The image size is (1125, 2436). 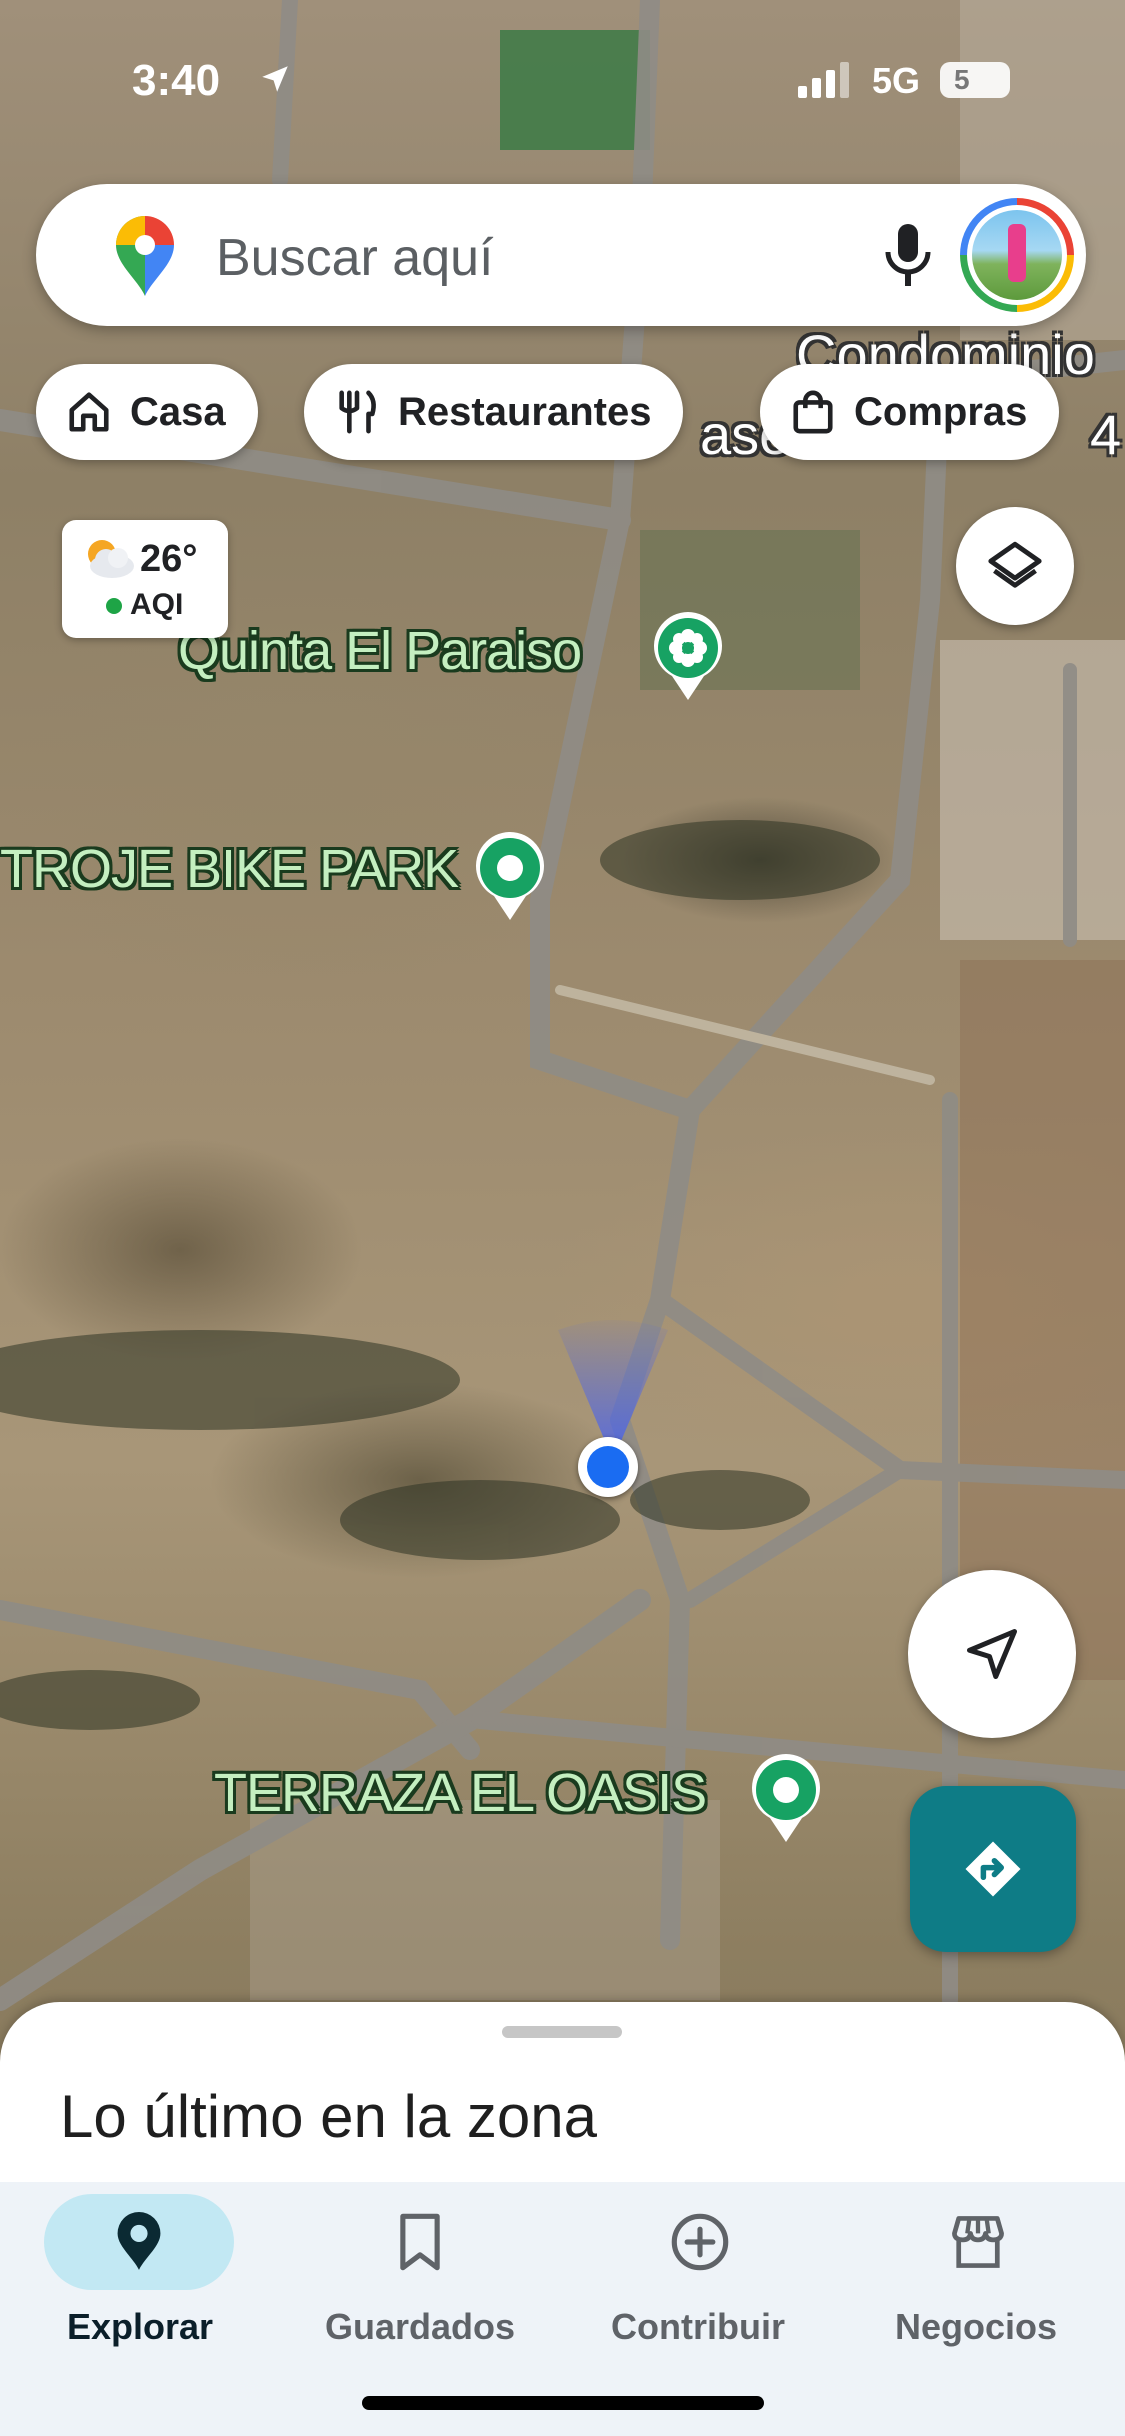 I want to click on place-label-terraza-el-oasis: TERRAZA EL OASIS, so click(x=460, y=1793).